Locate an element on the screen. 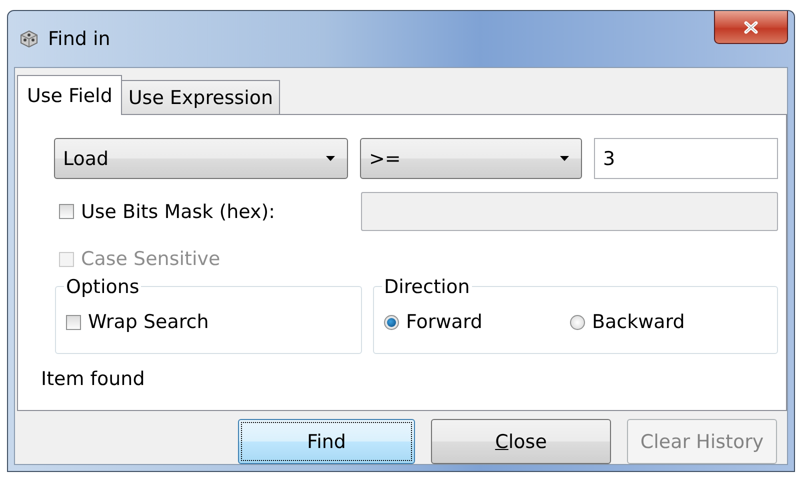 The image size is (808, 477). checkbox-label: Case Sensitive is located at coordinates (150, 259).